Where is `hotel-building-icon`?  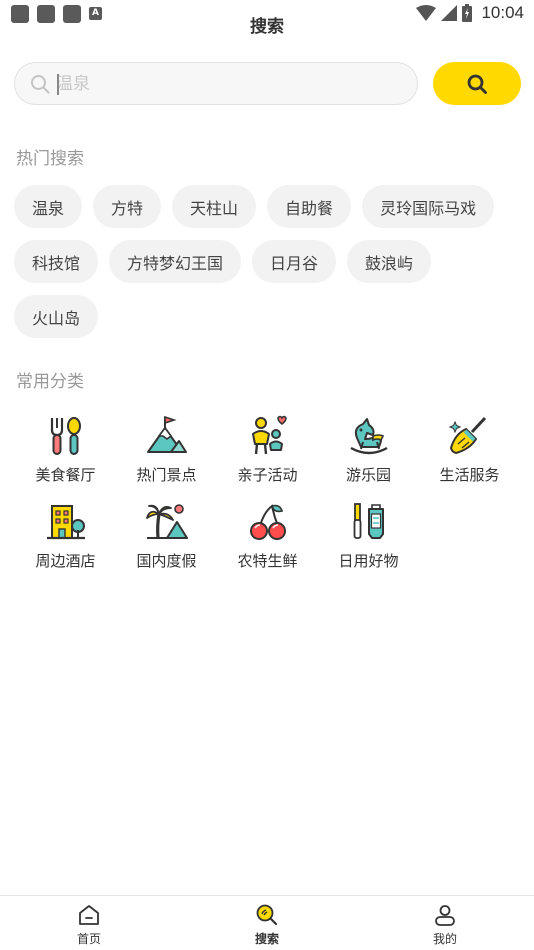 hotel-building-icon is located at coordinates (65, 522).